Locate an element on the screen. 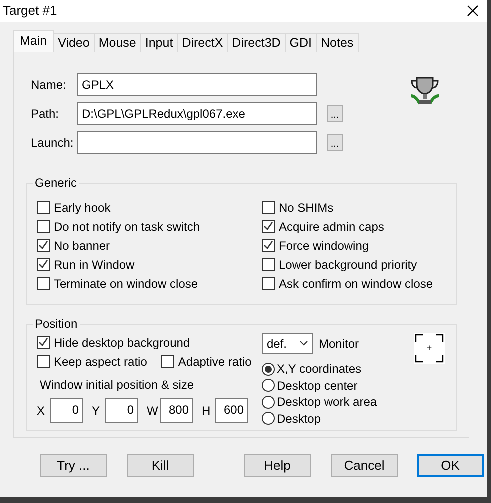 The height and width of the screenshot is (503, 491). tab: Input is located at coordinates (159, 42).